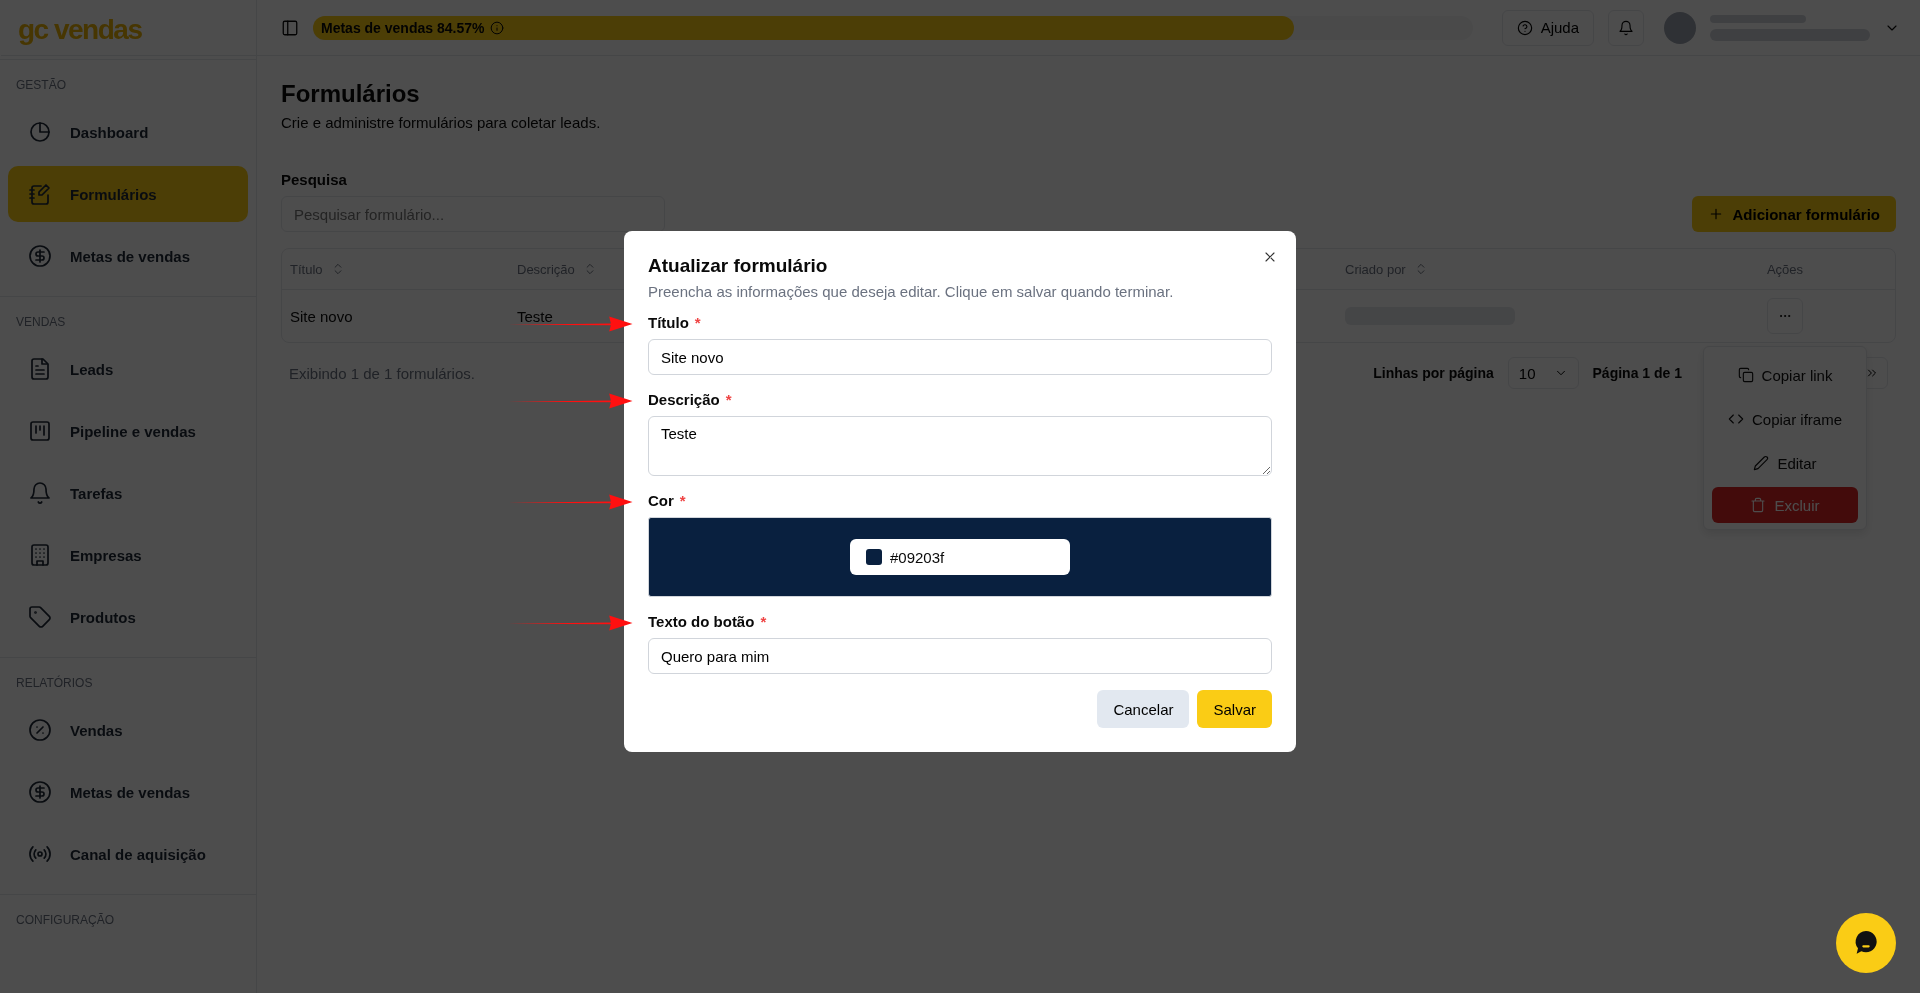 The height and width of the screenshot is (993, 1920). Describe the element at coordinates (1785, 419) in the screenshot. I see `menu-item: Copiar iframe` at that location.